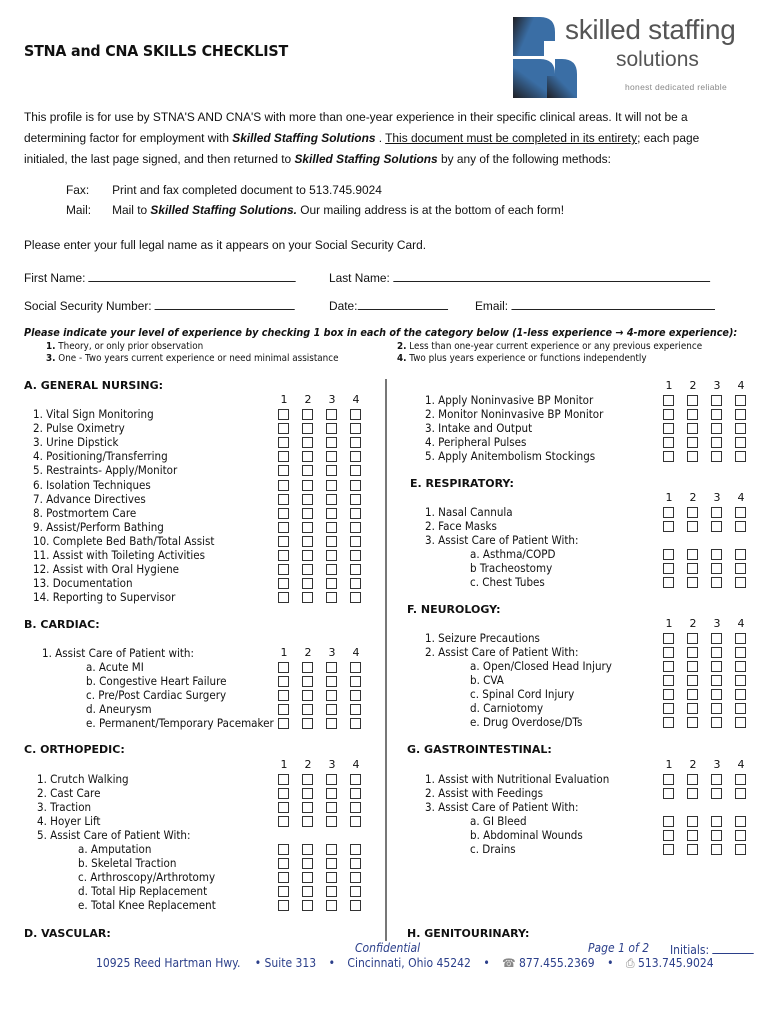 The height and width of the screenshot is (1024, 770). Describe the element at coordinates (613, 303) in the screenshot. I see `email-input` at that location.